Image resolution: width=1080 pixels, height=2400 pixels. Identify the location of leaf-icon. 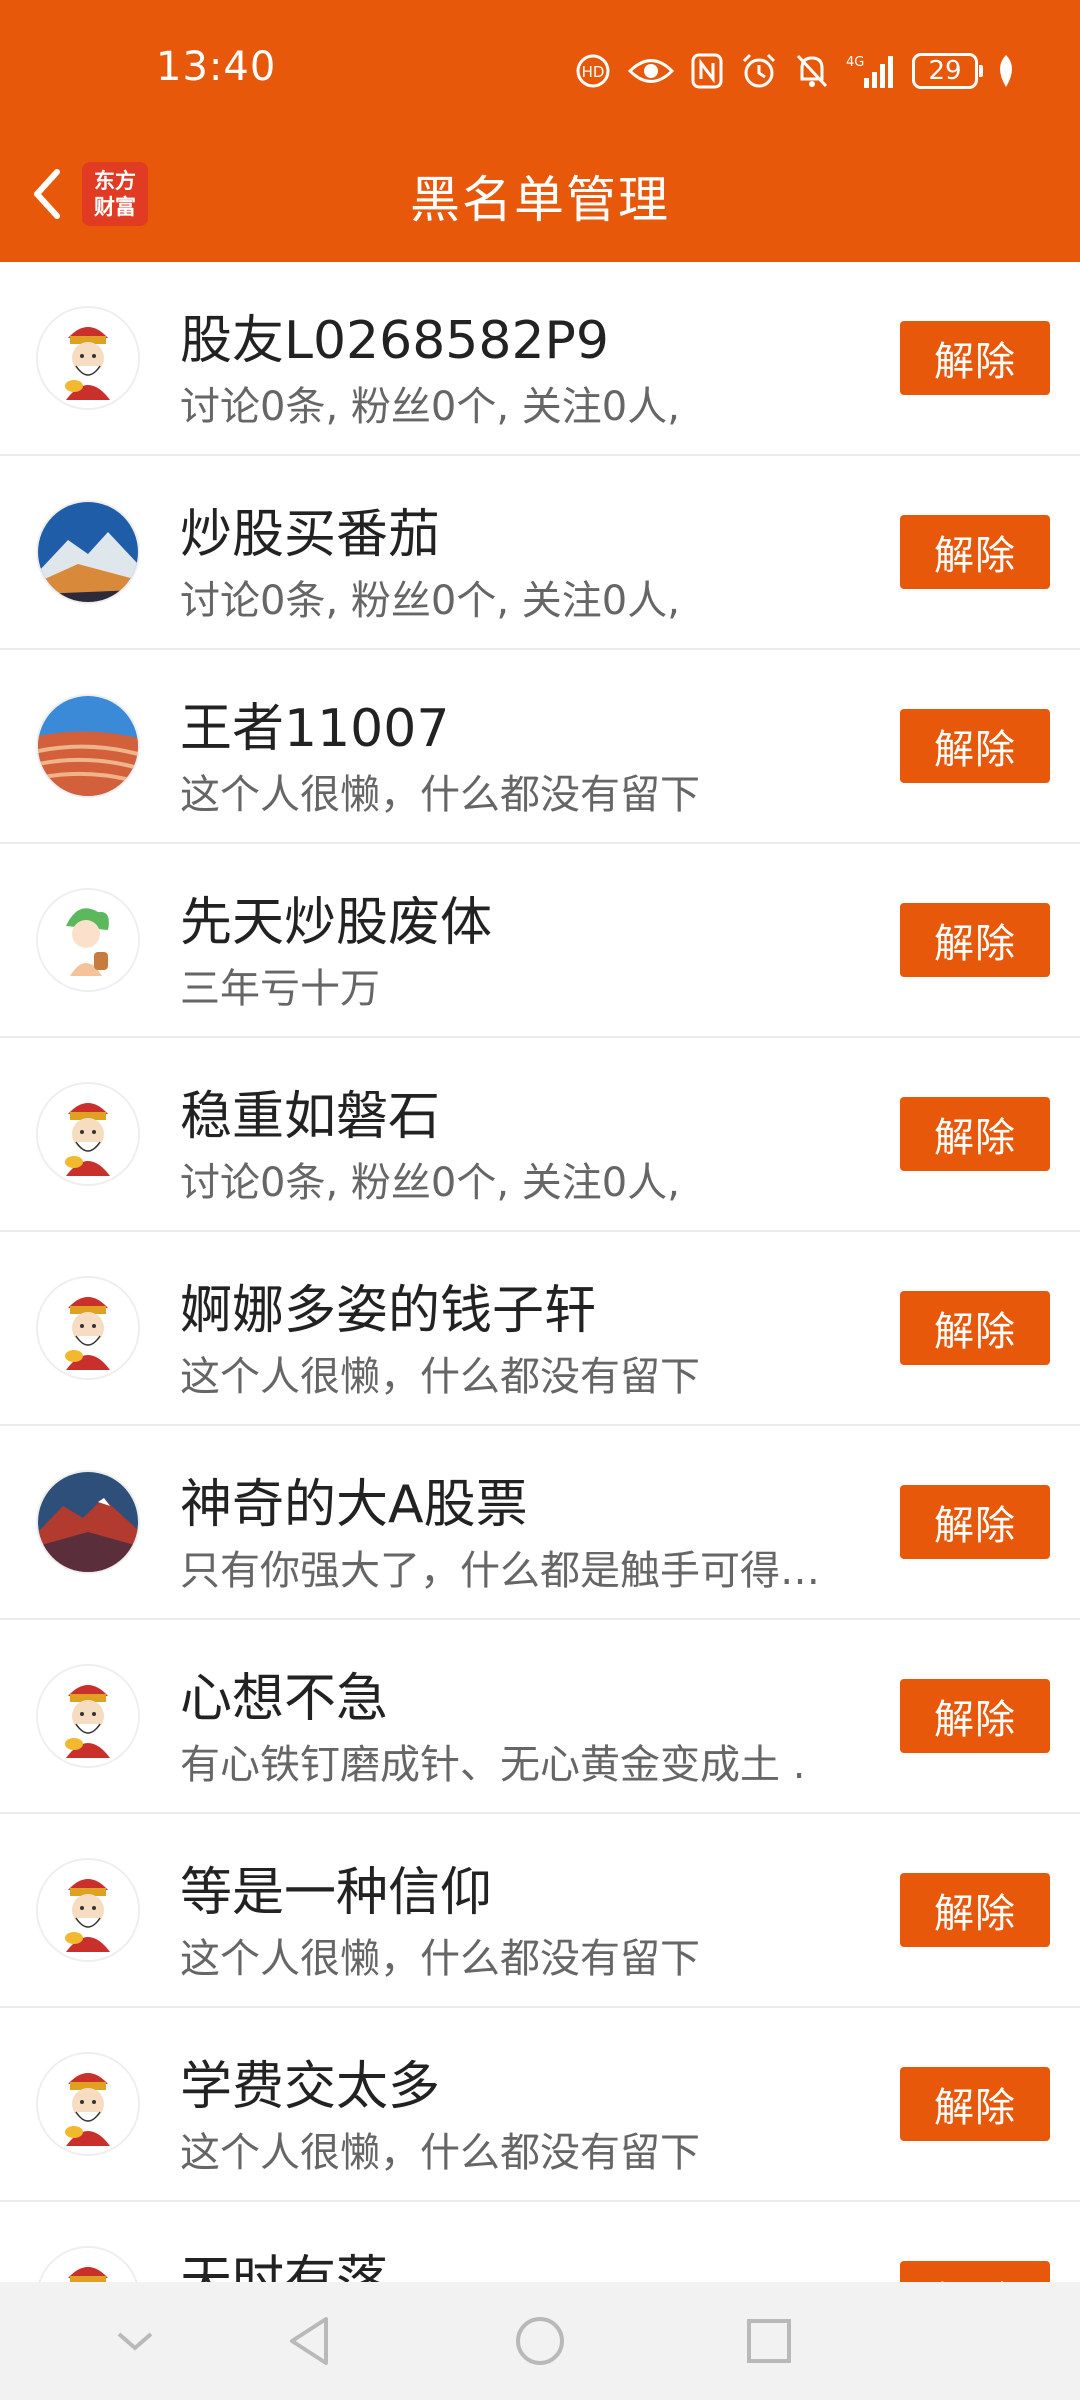
(1006, 71).